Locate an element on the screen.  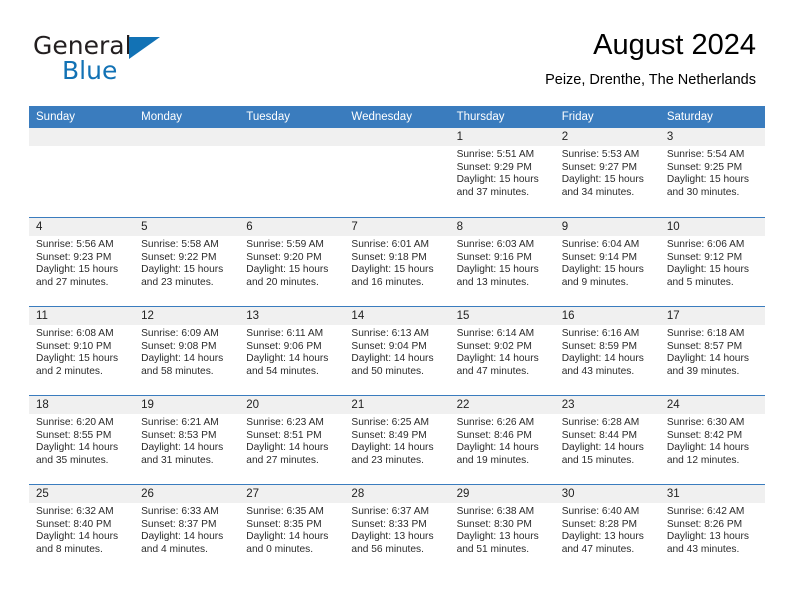
sun-info-line: Sunset: 8:37 PM is located at coordinates (179, 524).